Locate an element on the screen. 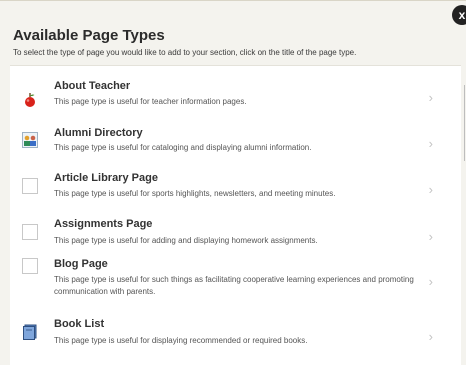  page-type-title: Alumni Directory is located at coordinates (98, 133).